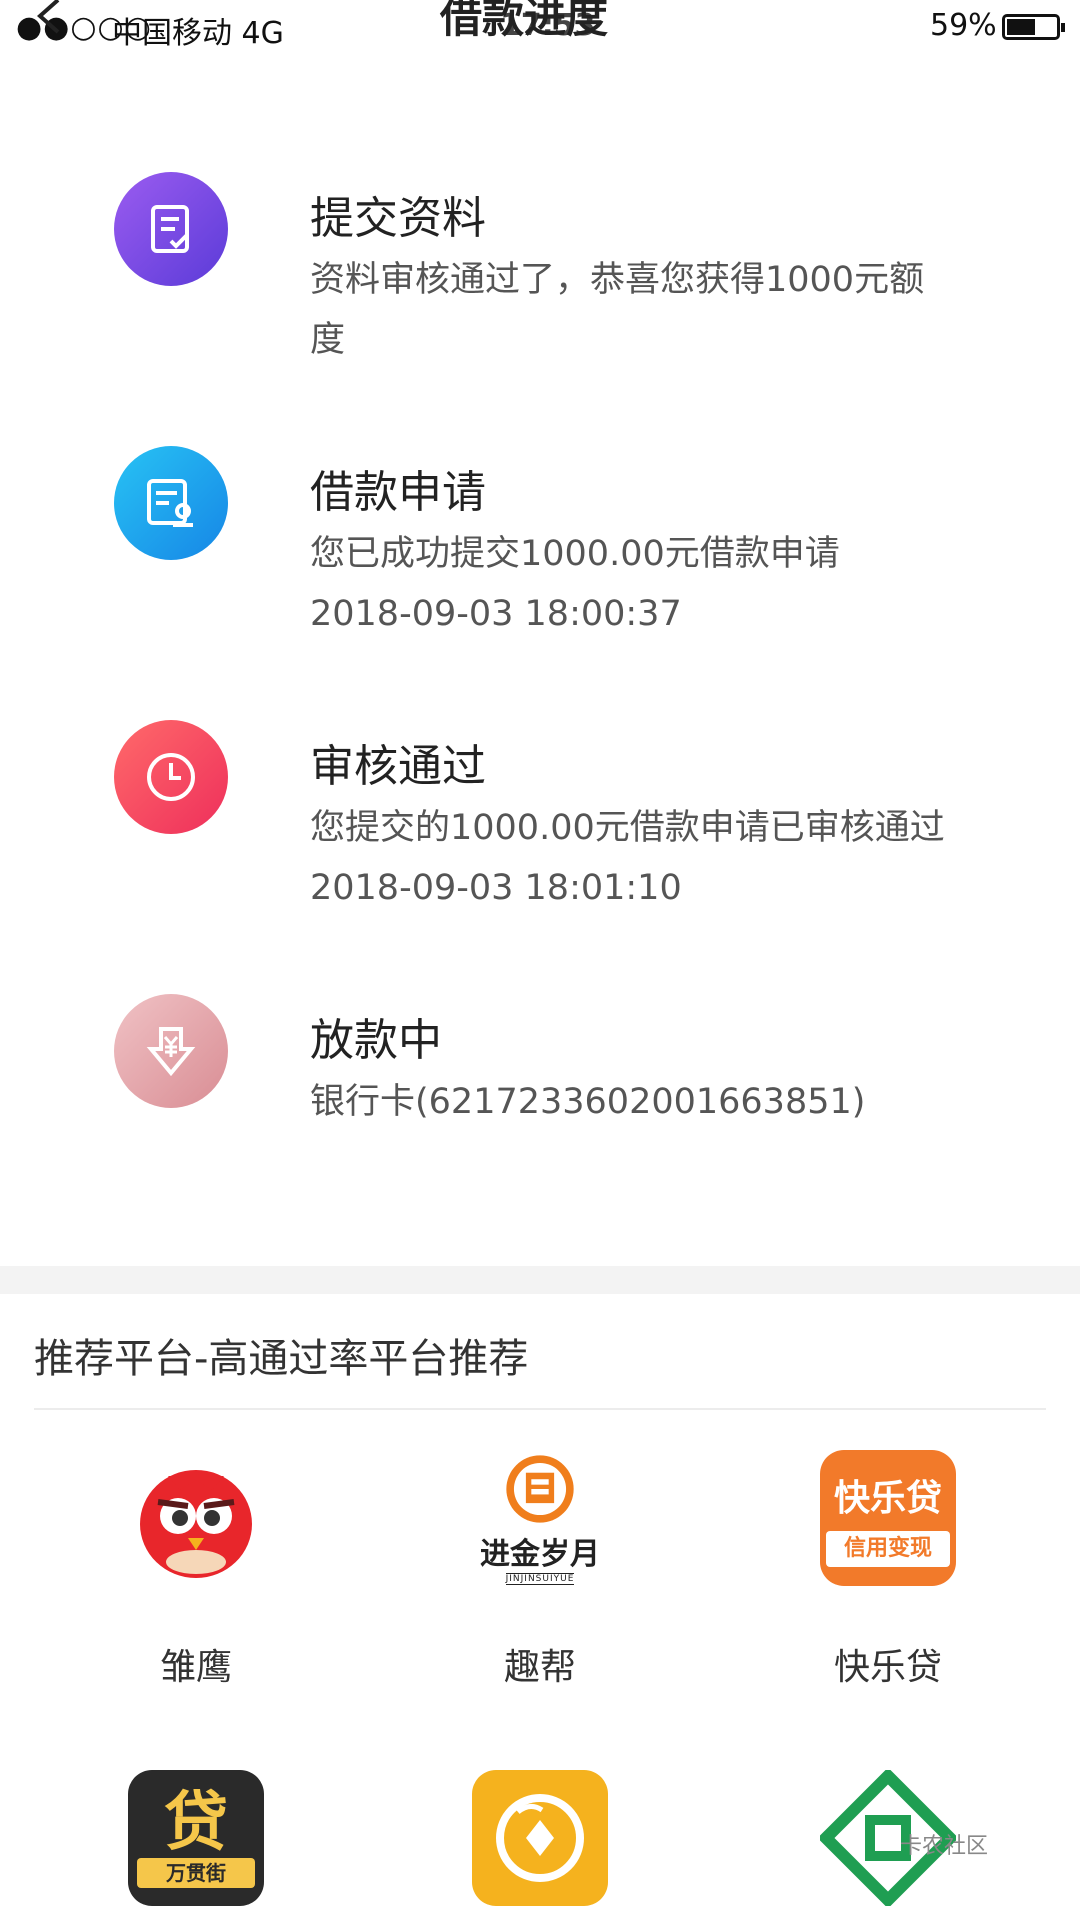 Image resolution: width=1080 pixels, height=1920 pixels. What do you see at coordinates (196, 1873) in the screenshot?
I see `logo-subtext: 万贯街` at bounding box center [196, 1873].